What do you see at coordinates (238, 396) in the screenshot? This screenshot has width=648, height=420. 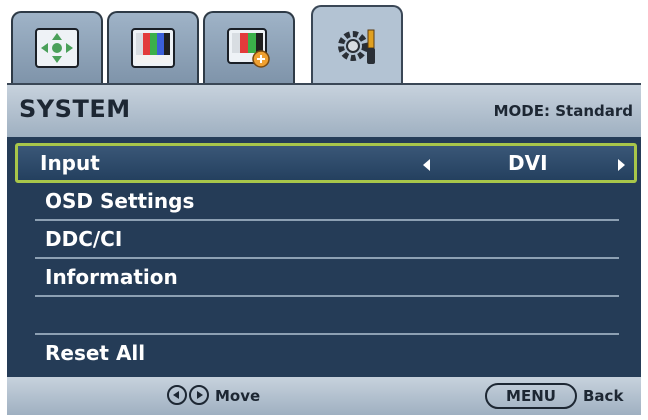 I see `move-hint-label: Move` at bounding box center [238, 396].